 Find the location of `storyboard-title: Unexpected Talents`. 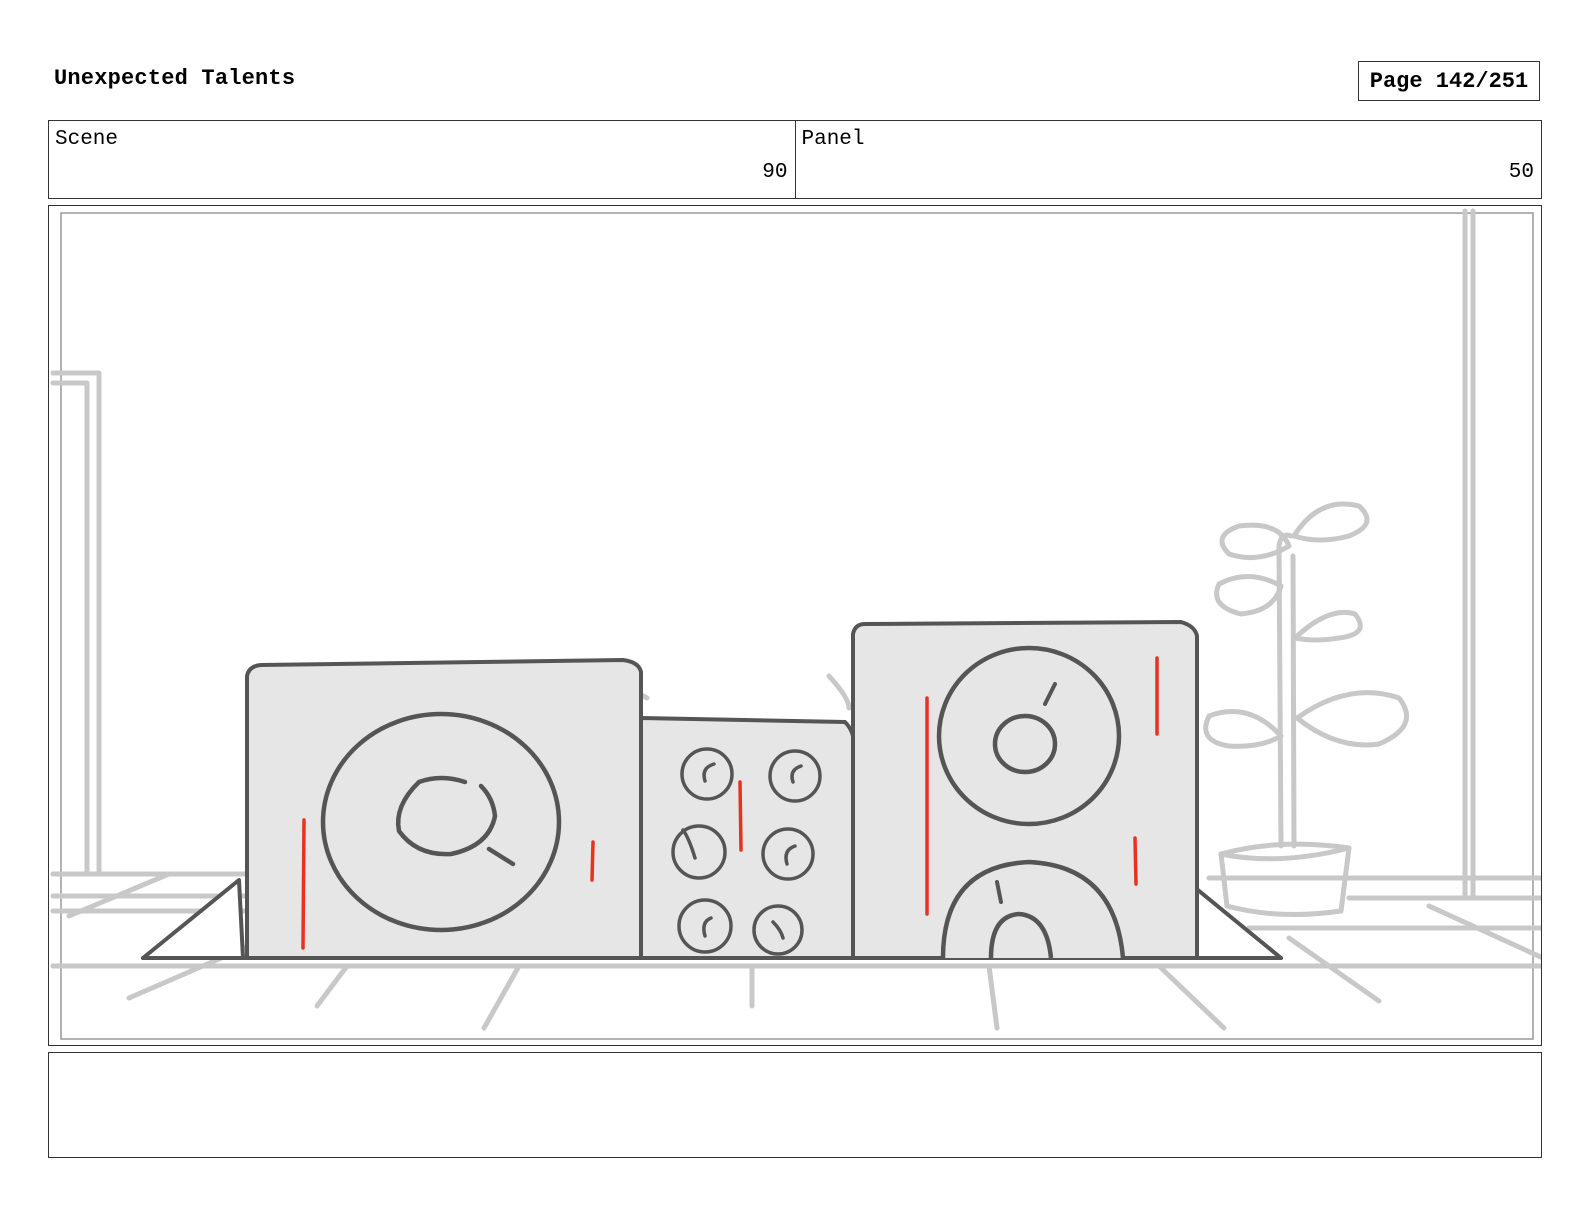

storyboard-title: Unexpected Talents is located at coordinates (175, 78).